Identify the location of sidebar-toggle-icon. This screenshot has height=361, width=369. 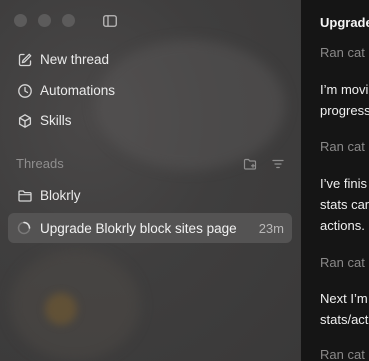
(110, 21).